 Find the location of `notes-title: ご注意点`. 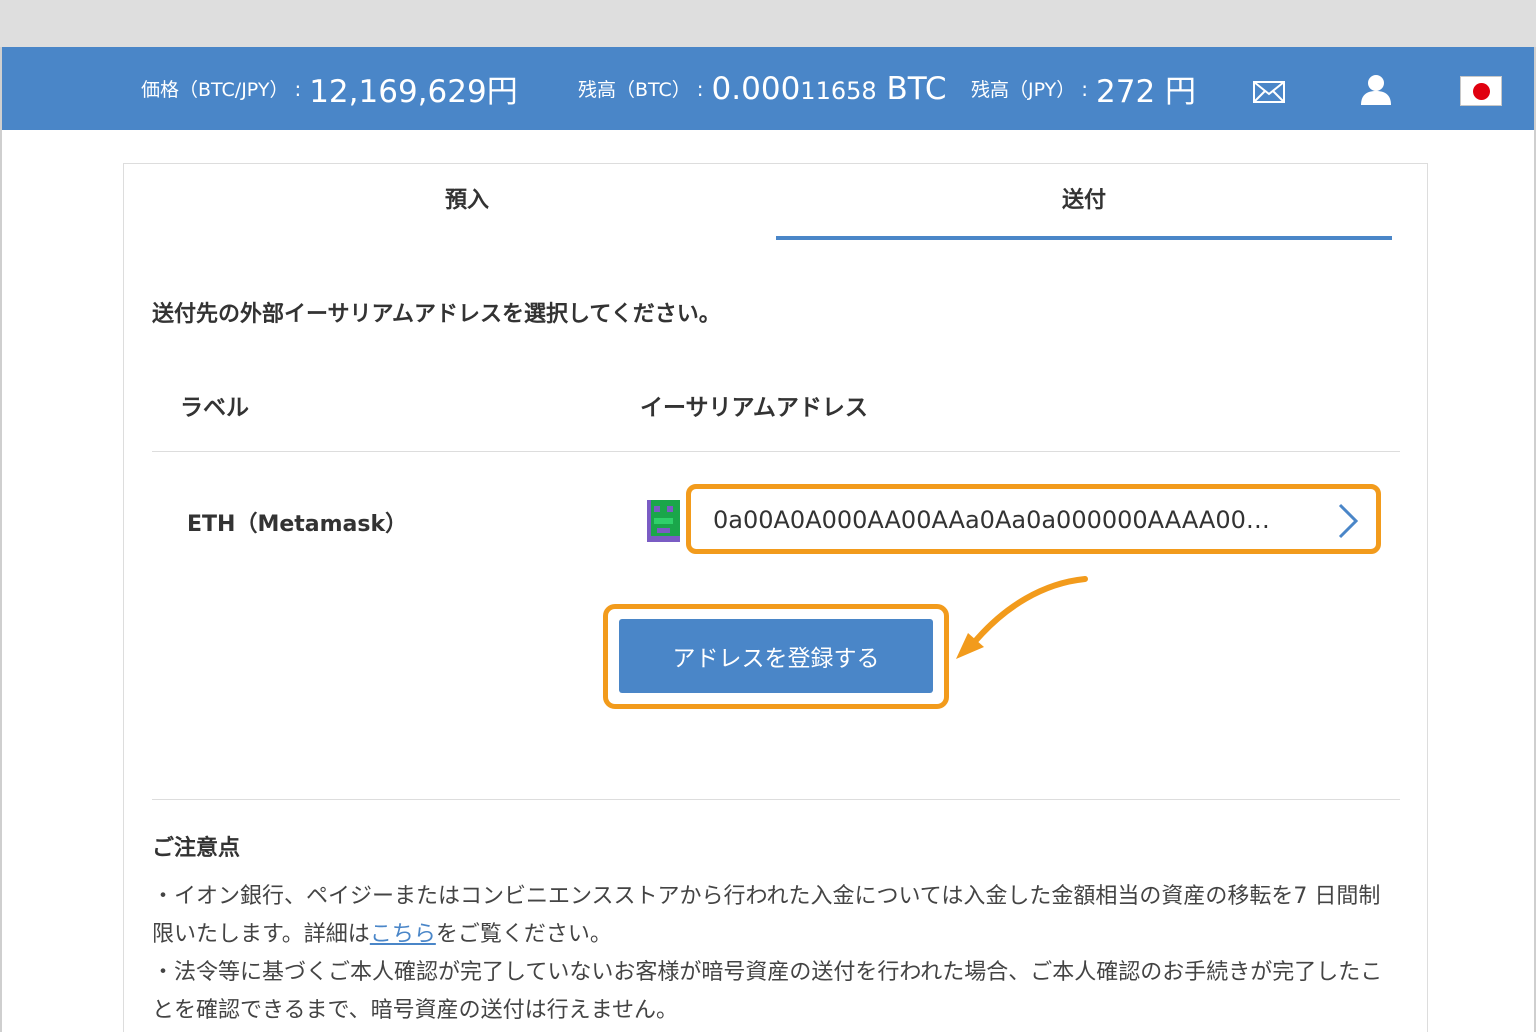

notes-title: ご注意点 is located at coordinates (196, 848).